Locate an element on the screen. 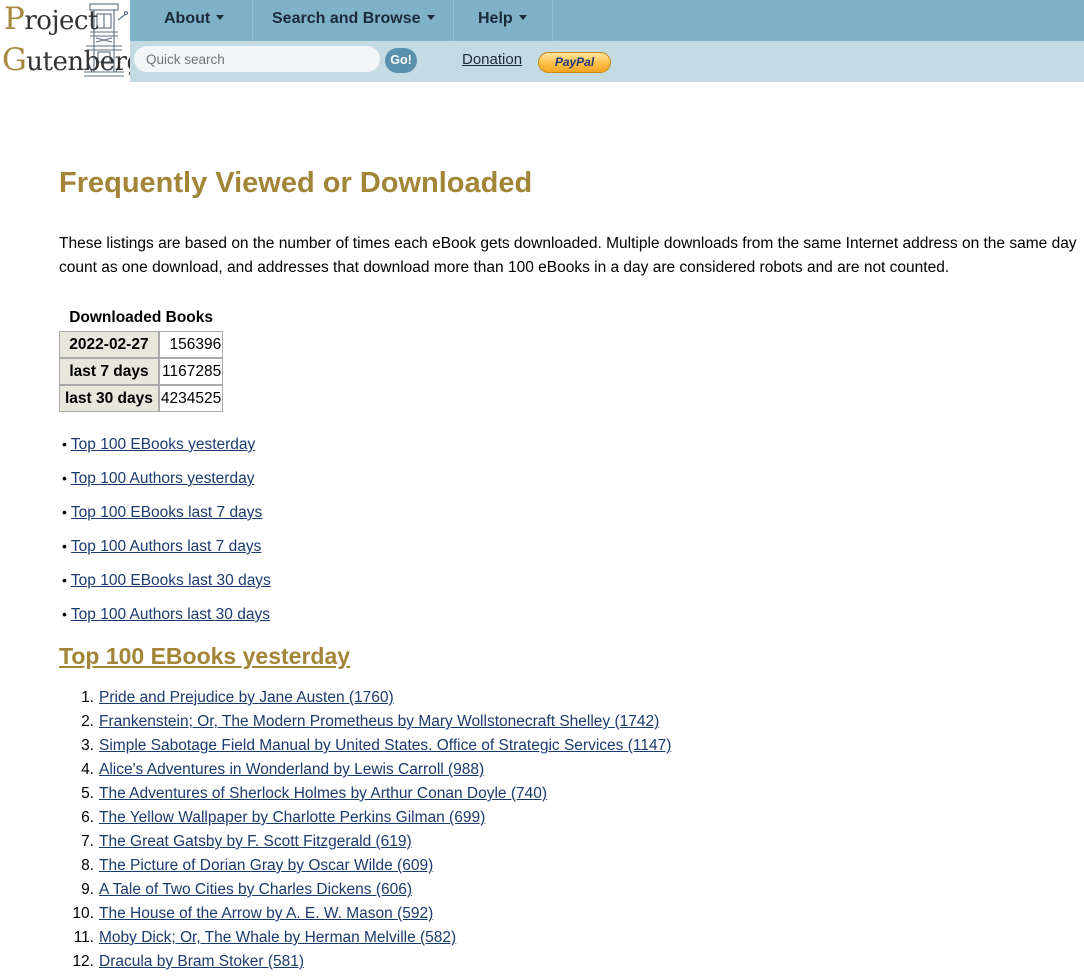 This screenshot has height=976, width=1084. stats-label: last 7 days is located at coordinates (109, 371).